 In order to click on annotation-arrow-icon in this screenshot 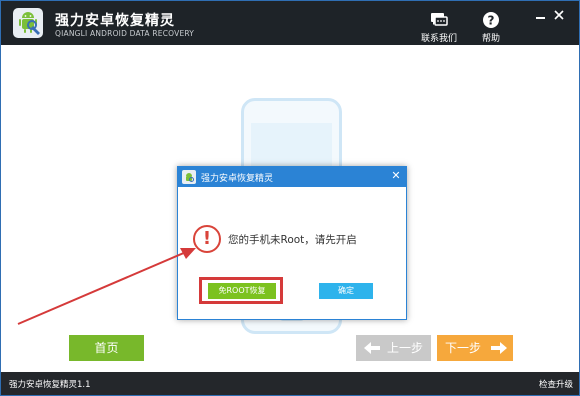, I will do `click(106, 286)`.